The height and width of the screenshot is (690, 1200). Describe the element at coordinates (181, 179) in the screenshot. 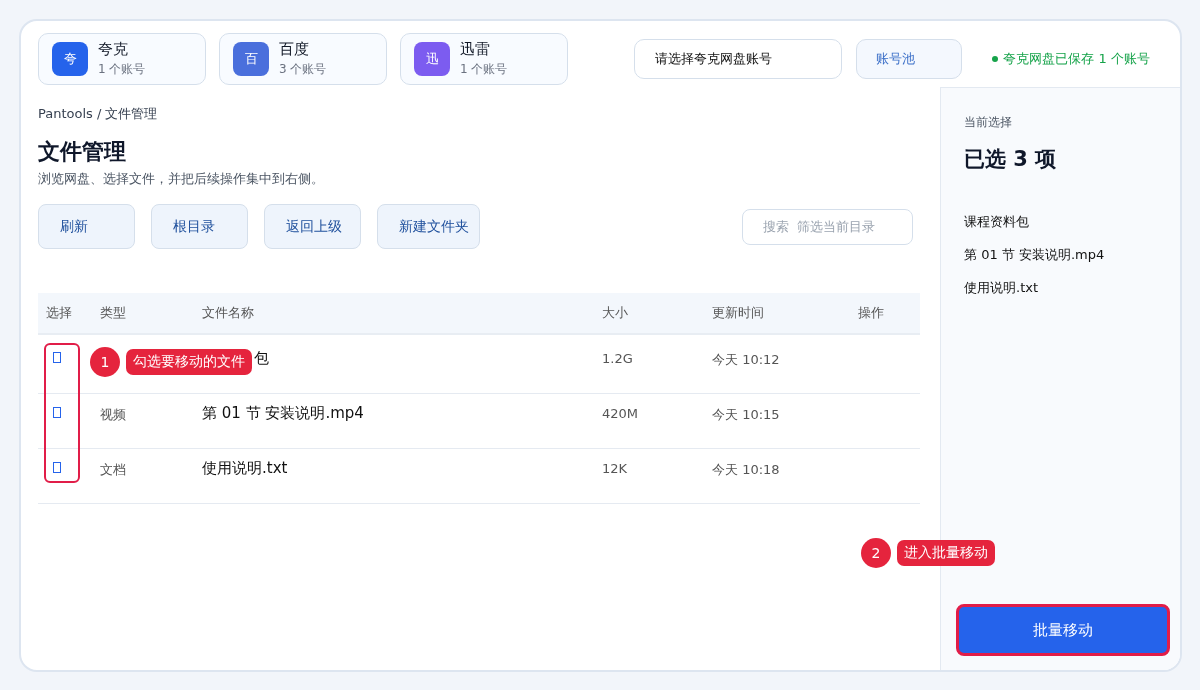

I see `page-subtitle: 浏览网盘、选择文件，并把后续操作集中到右侧。` at that location.